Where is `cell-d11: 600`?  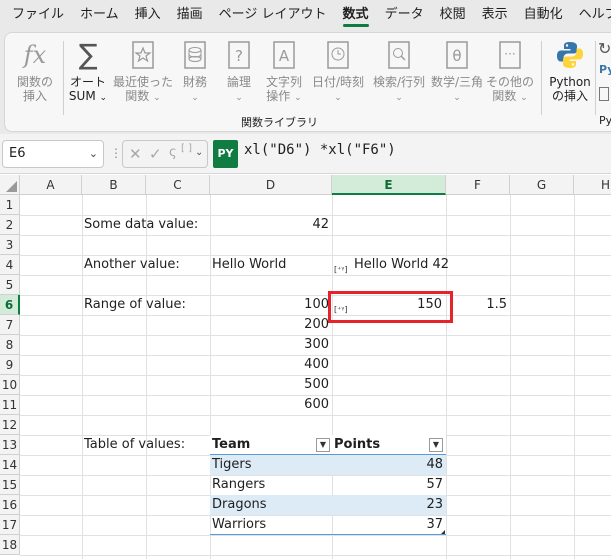
cell-d11: 600 is located at coordinates (271, 405).